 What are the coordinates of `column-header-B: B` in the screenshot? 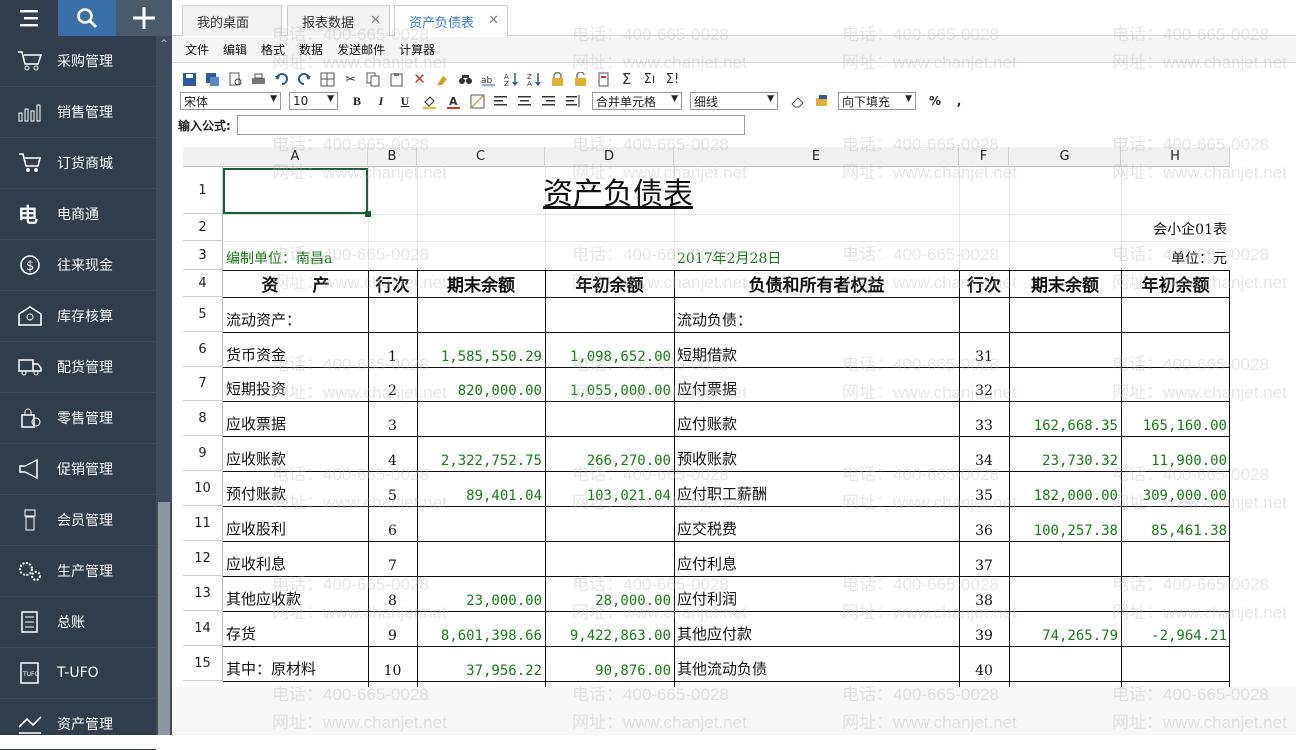 It's located at (392, 157).